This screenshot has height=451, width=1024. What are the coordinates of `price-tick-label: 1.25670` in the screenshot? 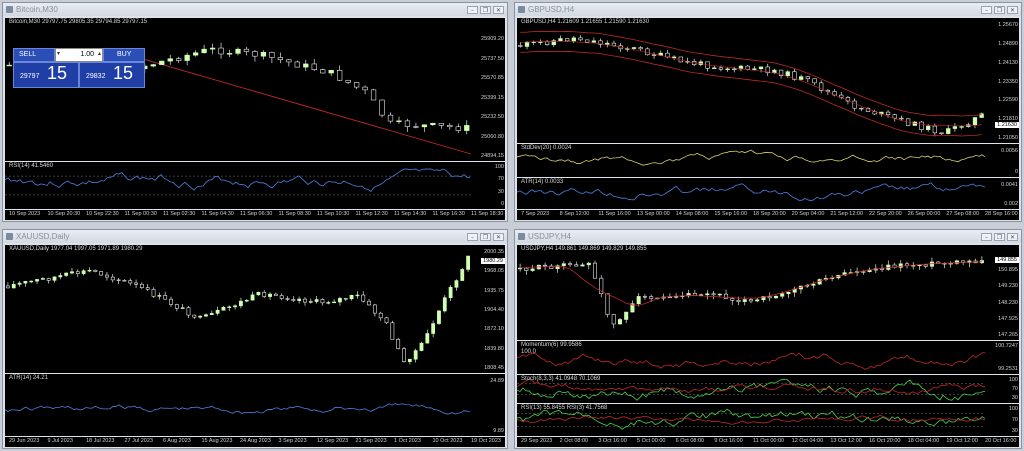 It's located at (1008, 25).